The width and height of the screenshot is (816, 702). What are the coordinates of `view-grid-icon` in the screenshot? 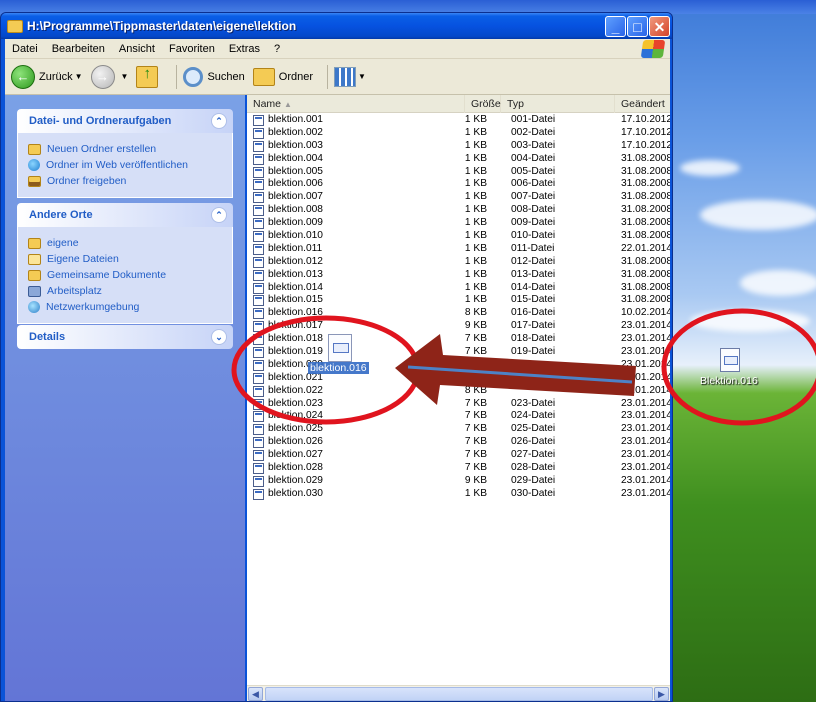 It's located at (345, 76).